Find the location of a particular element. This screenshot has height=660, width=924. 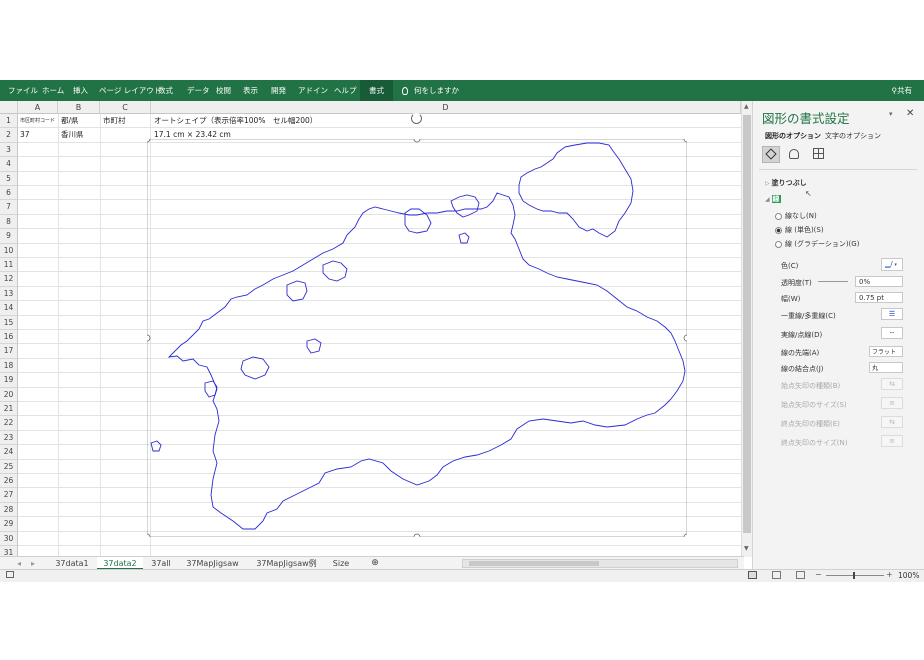

size-properties-icon is located at coordinates (818, 153).